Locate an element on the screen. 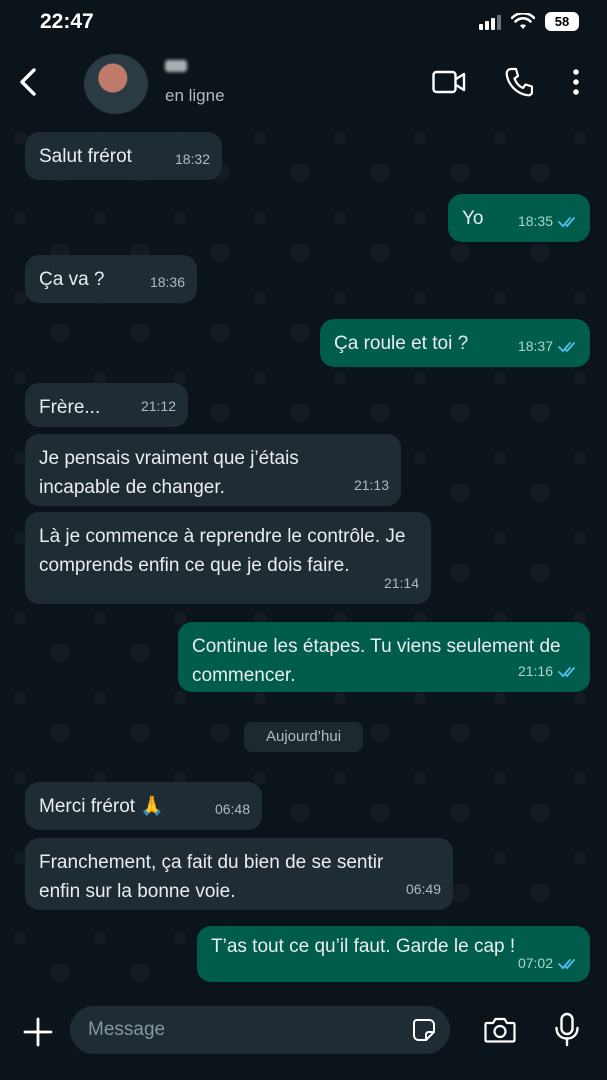 The width and height of the screenshot is (607, 1080). phone-icon is located at coordinates (519, 82).